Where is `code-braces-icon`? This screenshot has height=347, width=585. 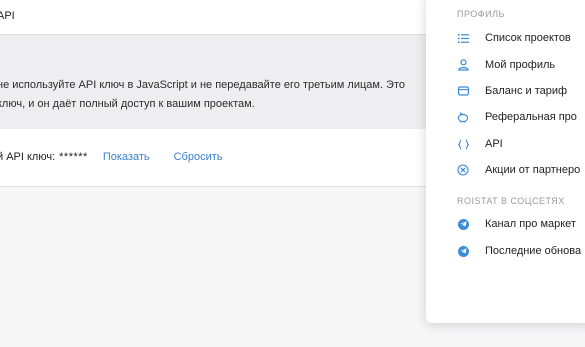
code-braces-icon is located at coordinates (463, 144).